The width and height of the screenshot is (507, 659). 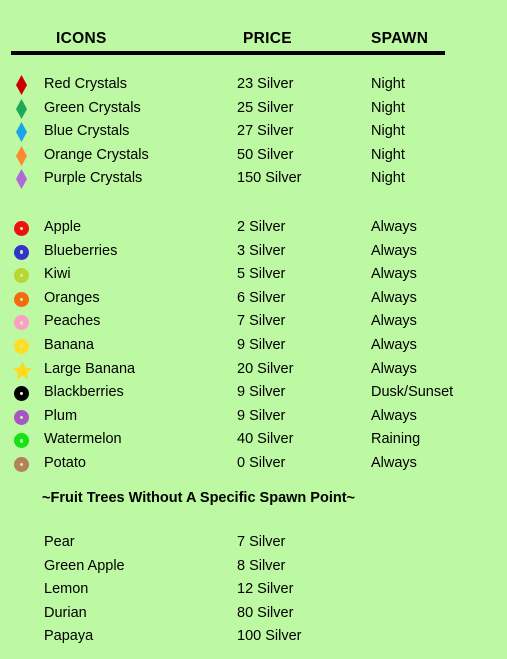 I want to click on item-name: Orange Crystals, so click(x=96, y=154).